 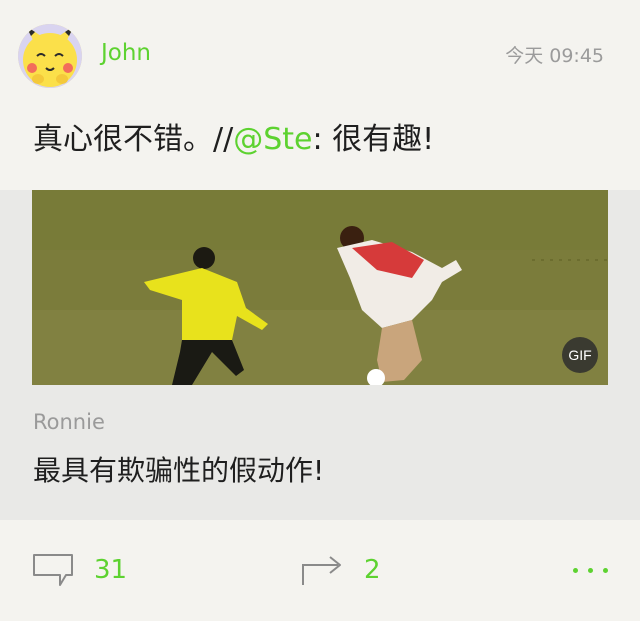 I want to click on post-timestamp: 今天 09:45, so click(x=554, y=56).